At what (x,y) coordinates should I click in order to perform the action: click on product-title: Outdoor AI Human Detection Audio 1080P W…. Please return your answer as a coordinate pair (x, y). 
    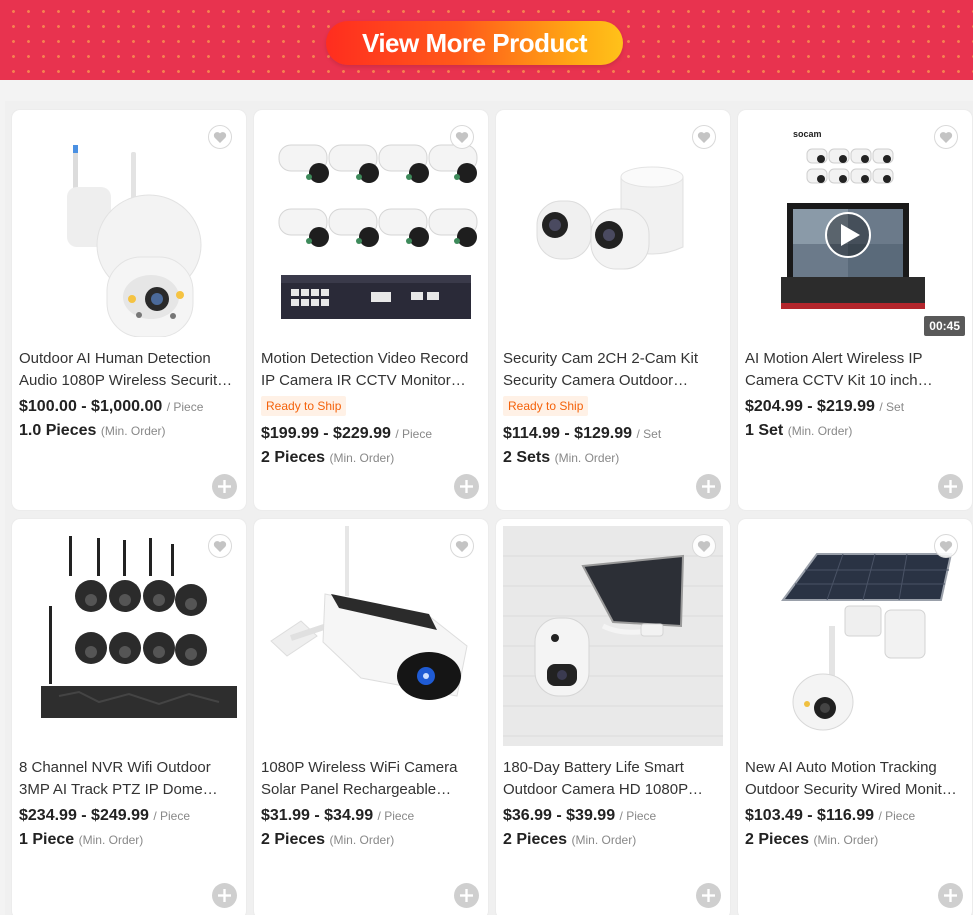
    Looking at the image, I should click on (128, 370).